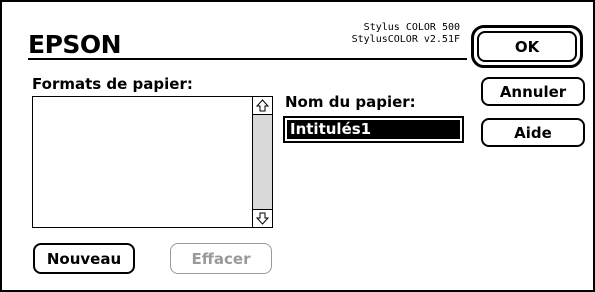  What do you see at coordinates (262, 162) in the screenshot?
I see `formats-scrollbar` at bounding box center [262, 162].